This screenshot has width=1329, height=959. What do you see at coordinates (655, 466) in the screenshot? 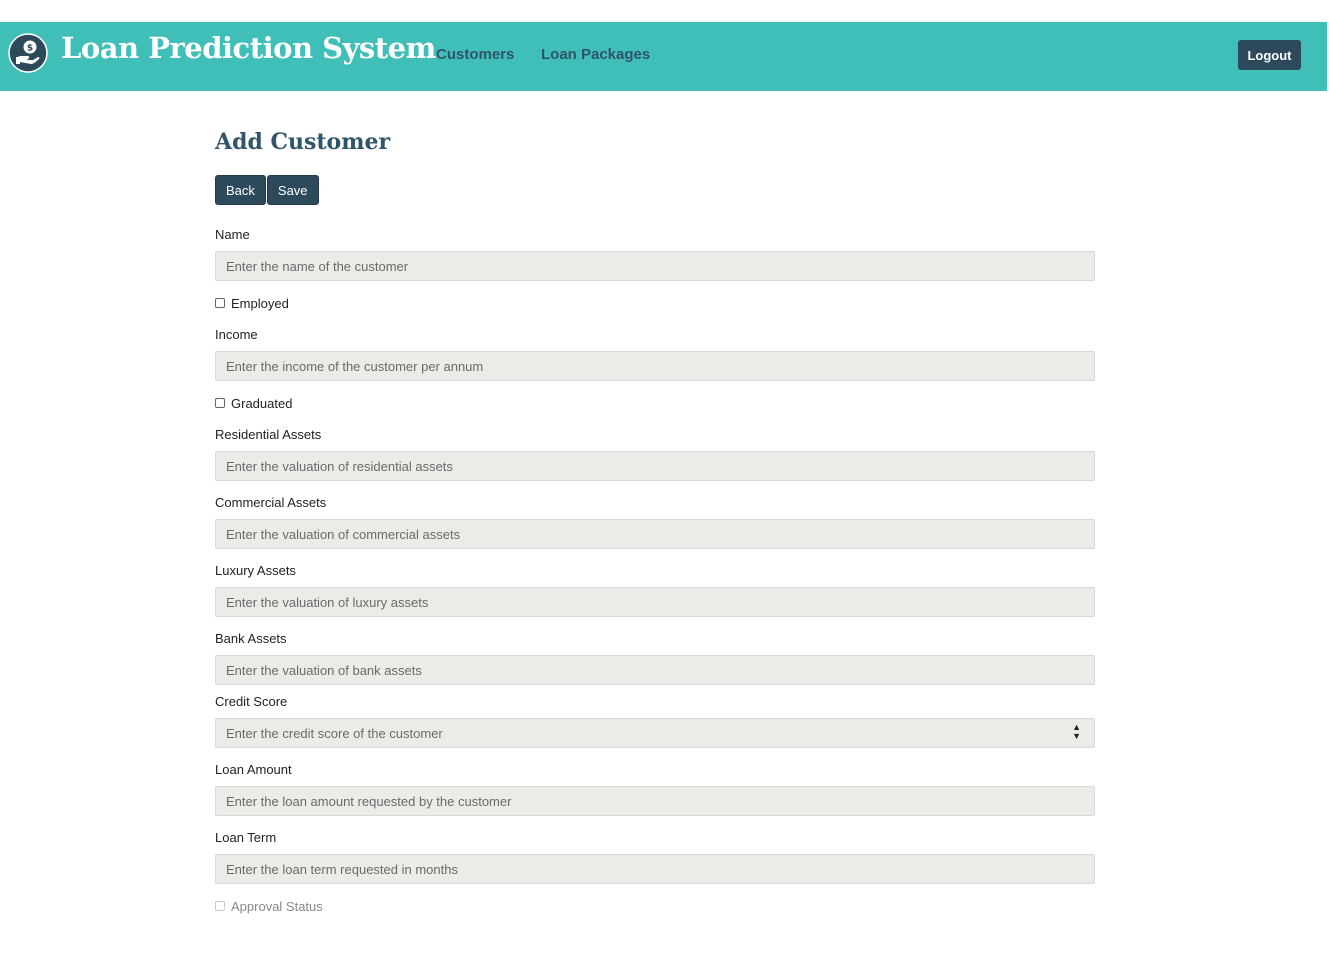
I see `residential-assets-input` at bounding box center [655, 466].